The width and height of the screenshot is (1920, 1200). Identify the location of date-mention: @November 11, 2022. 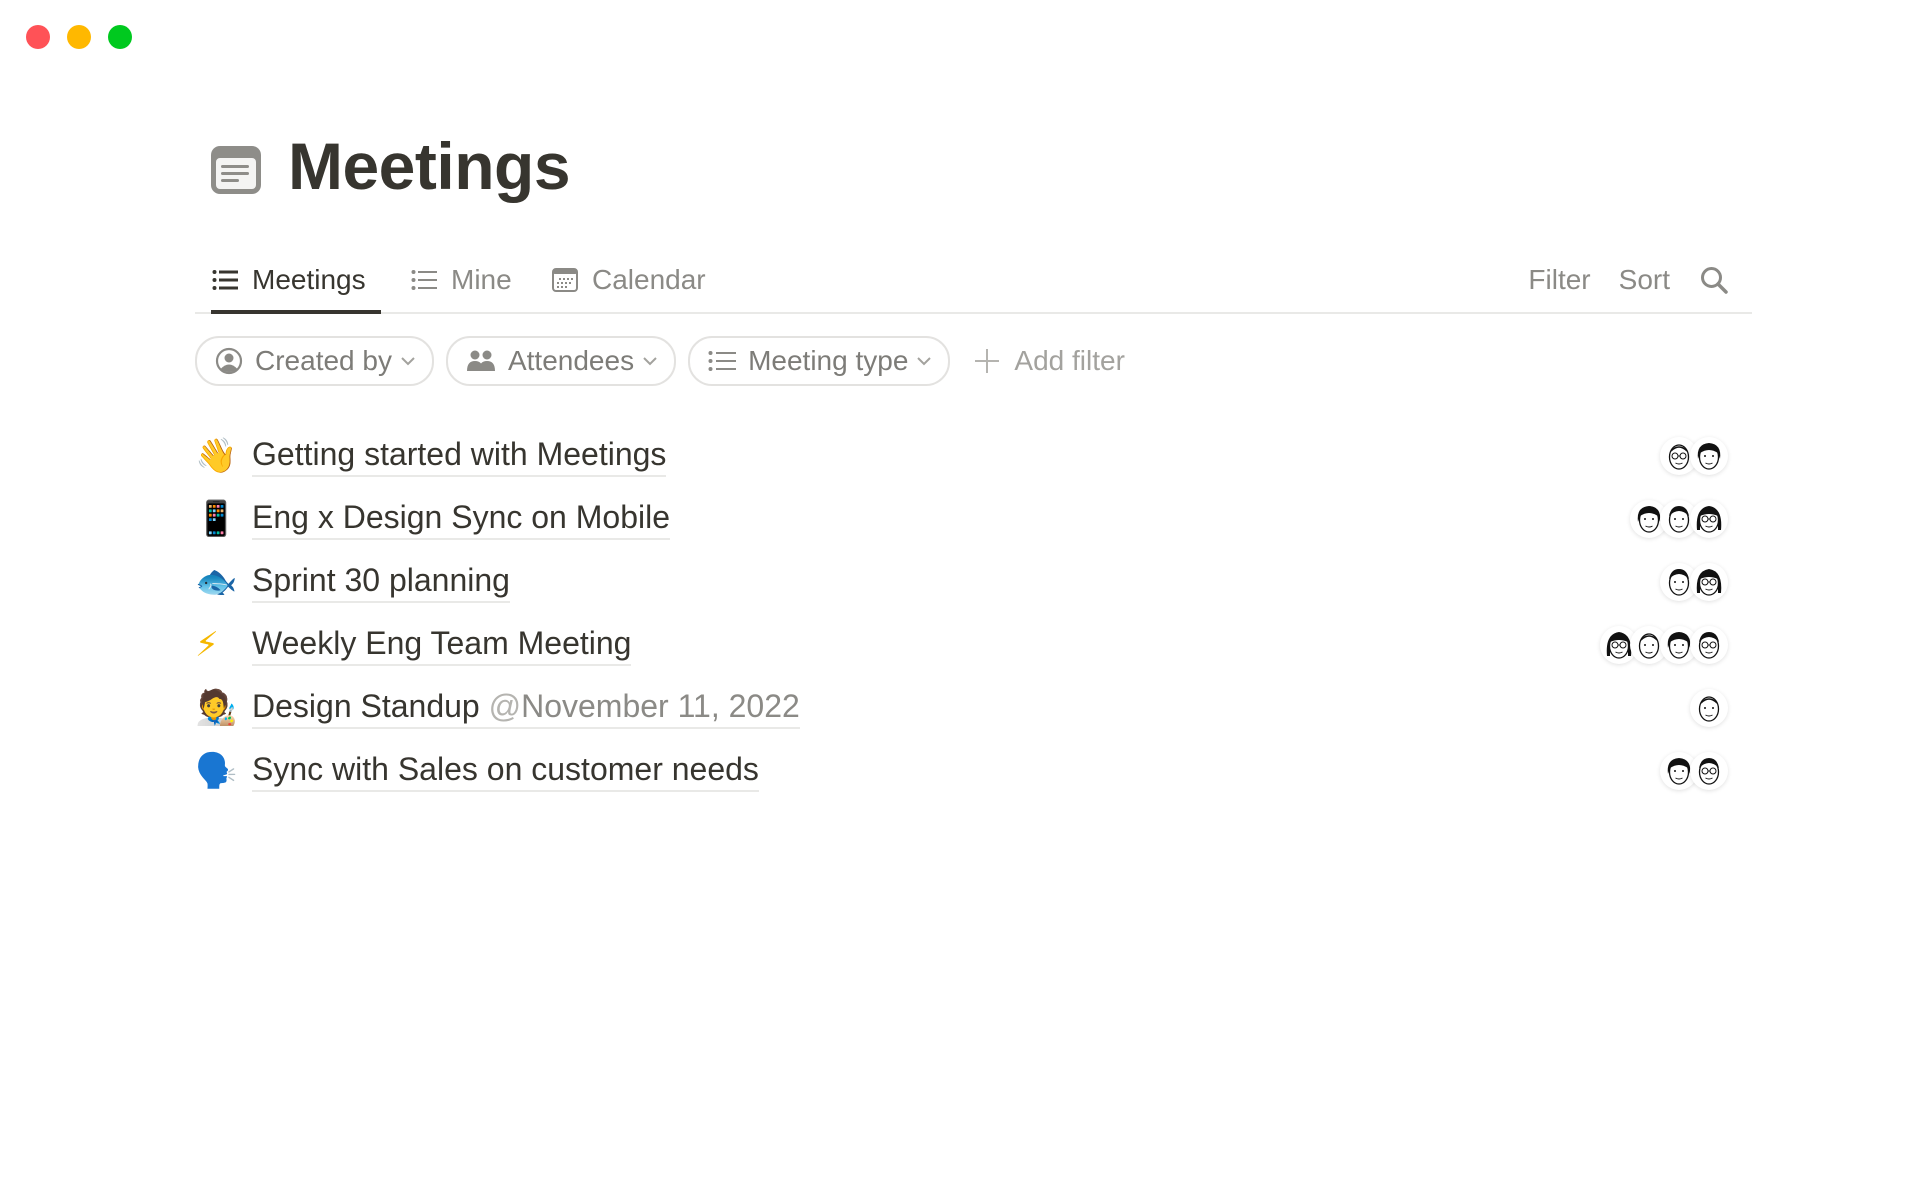
(644, 706).